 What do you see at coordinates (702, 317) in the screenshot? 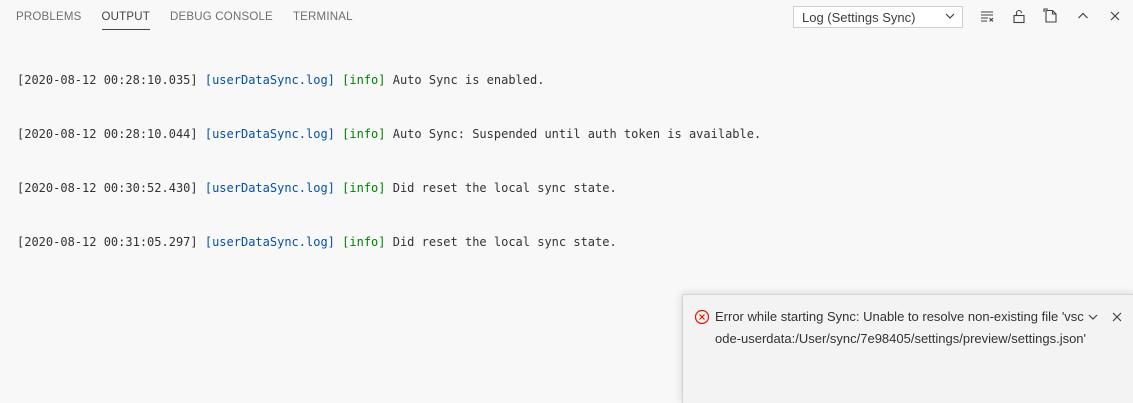
I see `error-icon` at bounding box center [702, 317].